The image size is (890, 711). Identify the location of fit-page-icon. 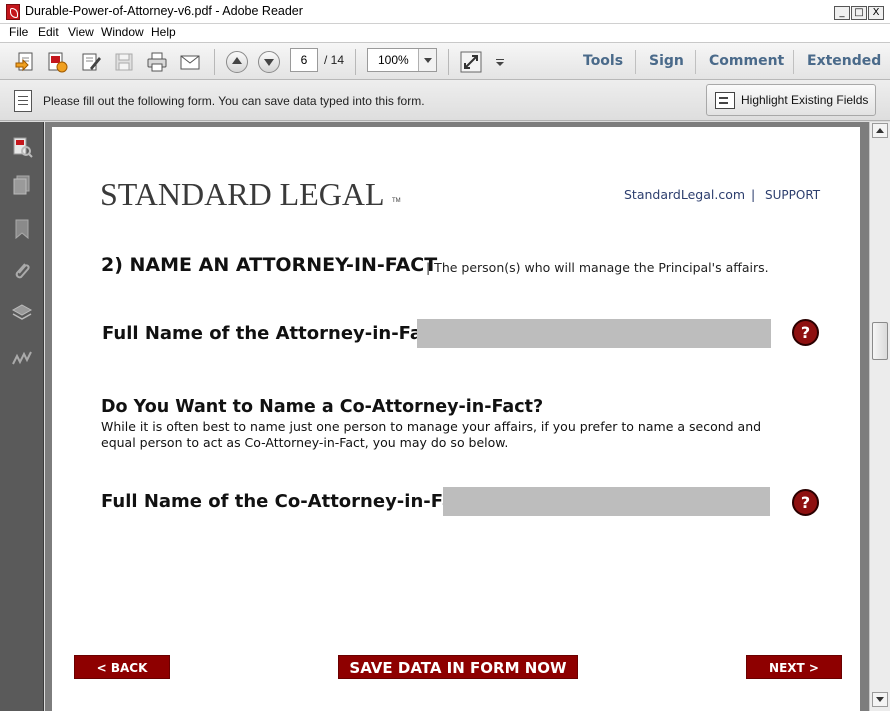
(471, 62).